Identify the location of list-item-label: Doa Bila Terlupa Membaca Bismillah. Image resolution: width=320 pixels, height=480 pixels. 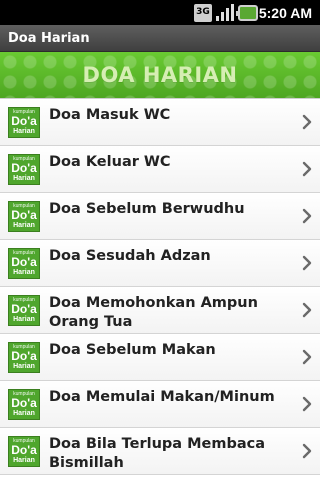
(157, 453).